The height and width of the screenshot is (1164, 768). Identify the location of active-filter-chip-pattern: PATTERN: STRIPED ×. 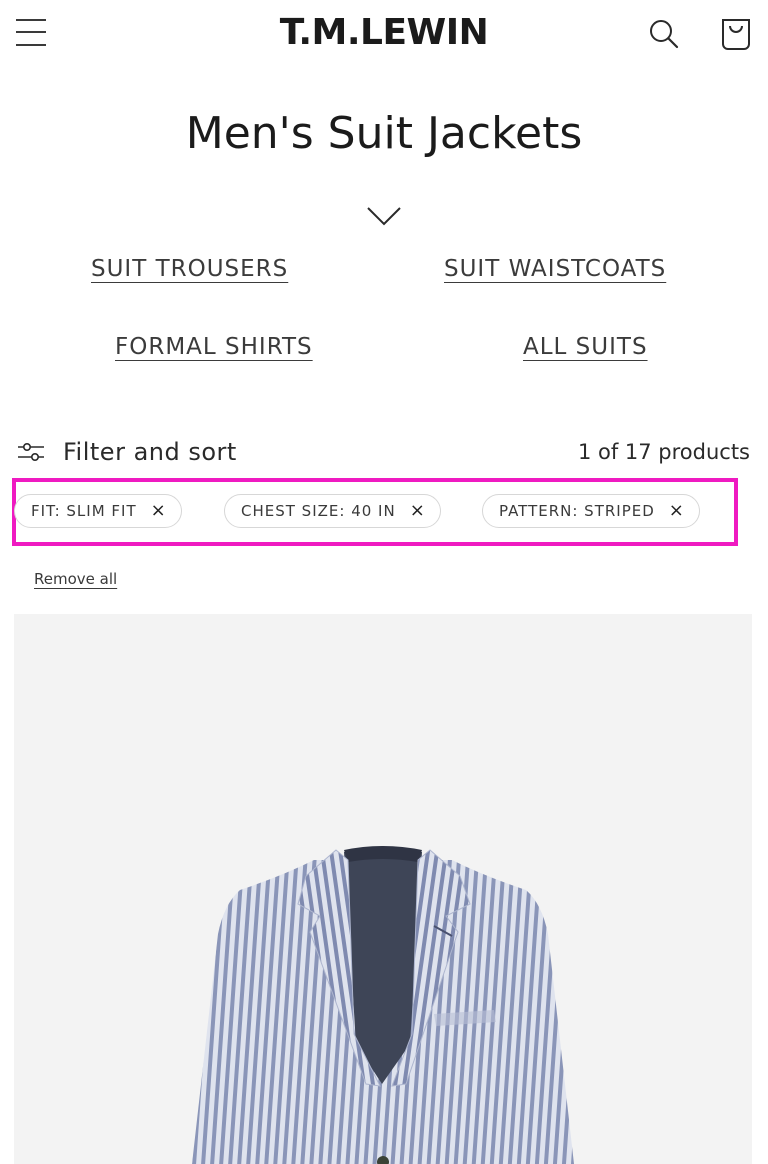
(591, 511).